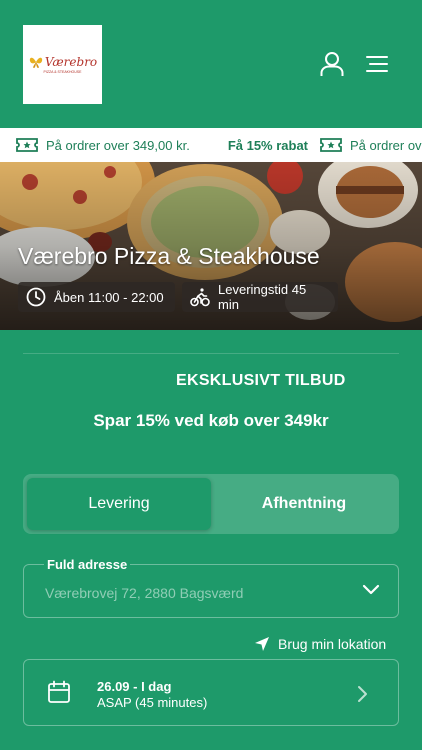 The image size is (422, 750). Describe the element at coordinates (371, 590) in the screenshot. I see `chevron-down-icon` at that location.